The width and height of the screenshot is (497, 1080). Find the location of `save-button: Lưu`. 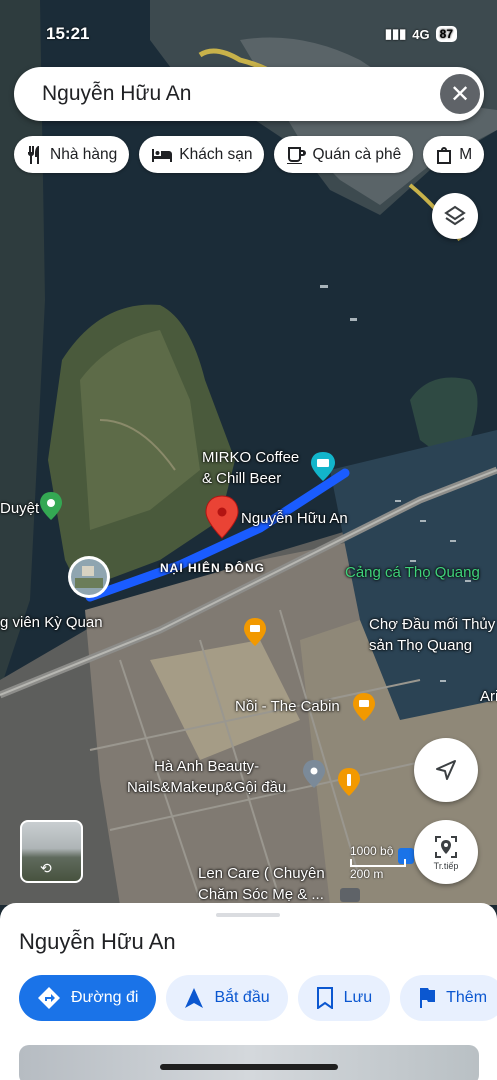

save-button: Lưu is located at coordinates (344, 998).